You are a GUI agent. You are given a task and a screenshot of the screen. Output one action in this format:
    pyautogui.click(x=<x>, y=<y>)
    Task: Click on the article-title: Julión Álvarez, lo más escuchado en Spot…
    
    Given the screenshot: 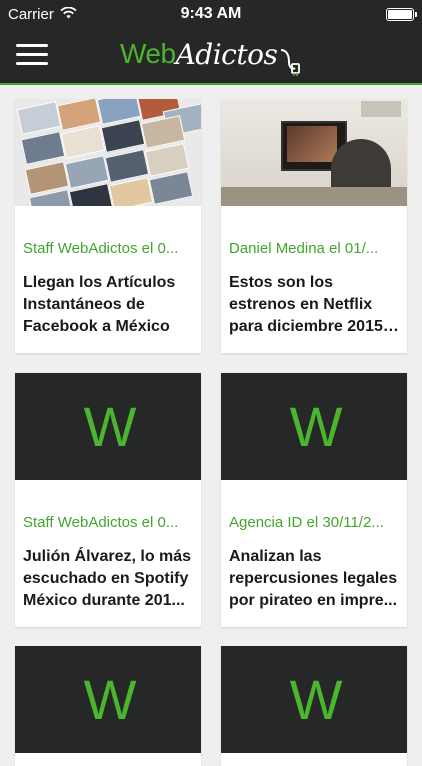 What is the action you would take?
    pyautogui.click(x=107, y=578)
    